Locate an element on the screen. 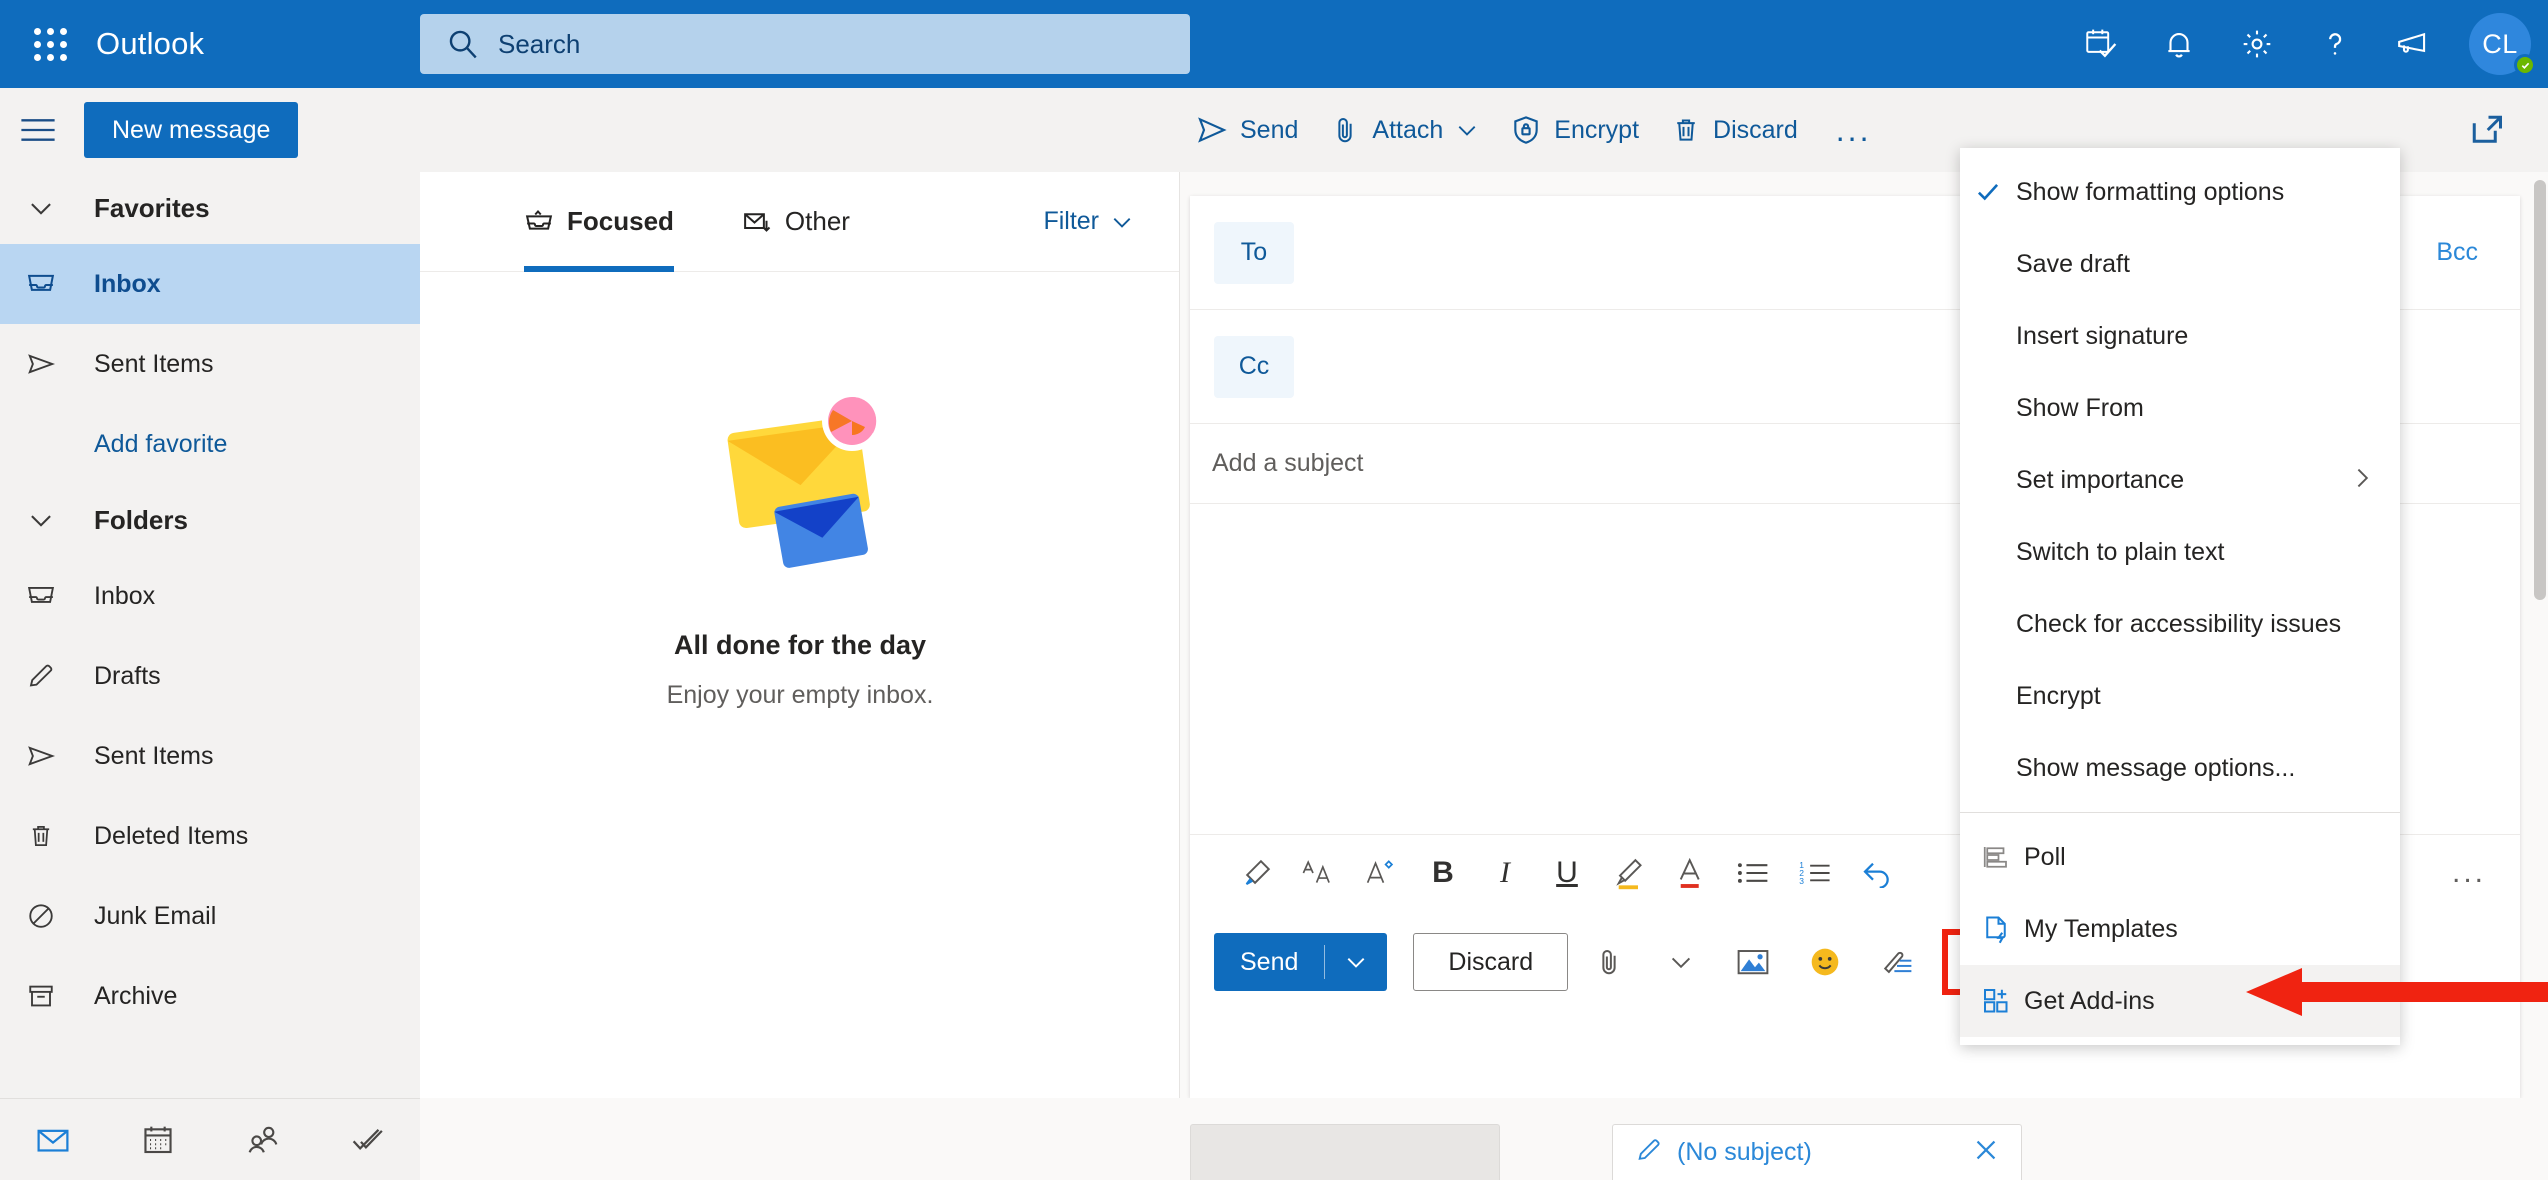  menu-item-insert-signature: Insert signature is located at coordinates (2180, 336).